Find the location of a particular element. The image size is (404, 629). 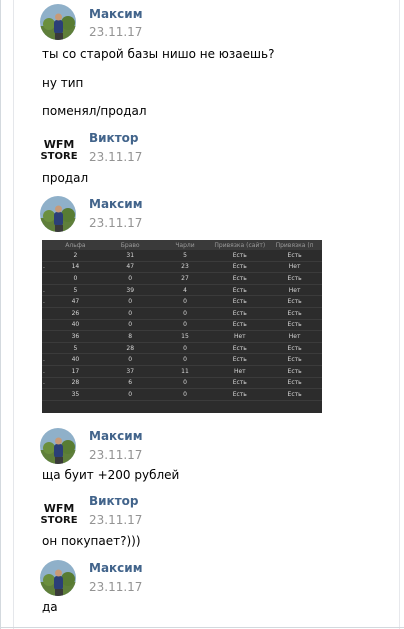

table-cell: 26 is located at coordinates (75, 313).